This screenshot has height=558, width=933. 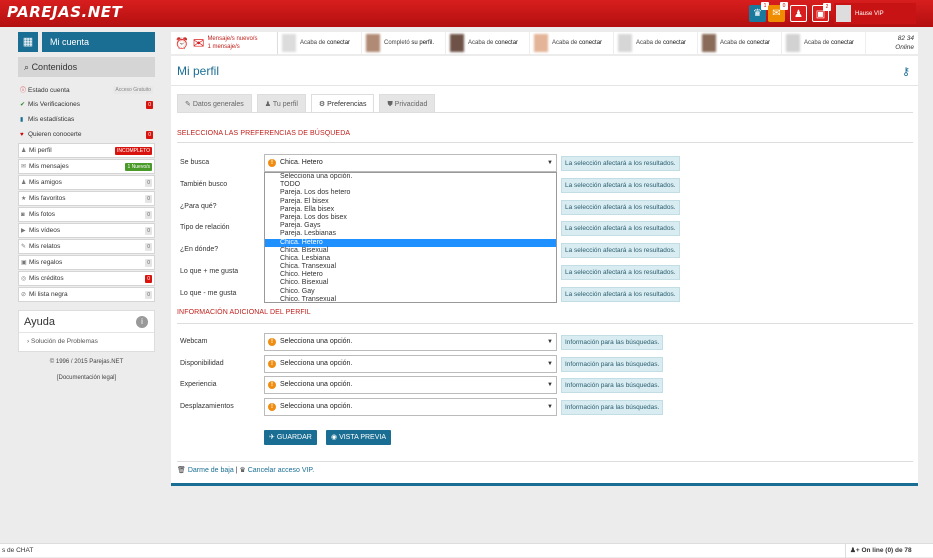 What do you see at coordinates (410, 177) in the screenshot?
I see `dropdown-option: Selecciona una opción.` at bounding box center [410, 177].